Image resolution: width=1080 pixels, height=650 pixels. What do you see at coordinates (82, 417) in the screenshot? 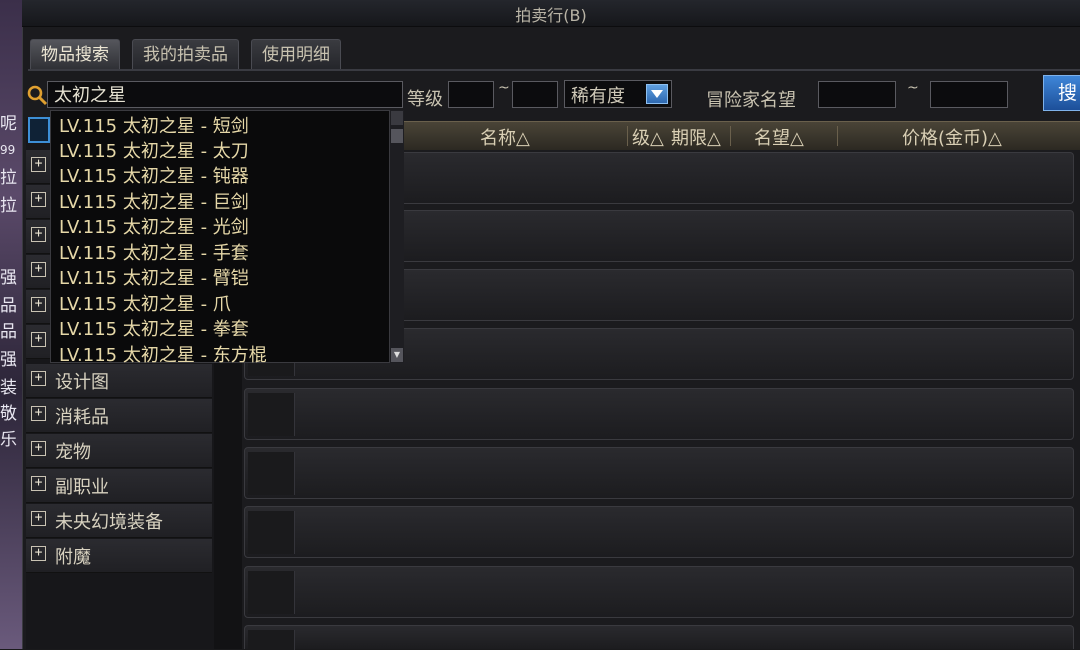
I see `category-label: 消耗品` at bounding box center [82, 417].